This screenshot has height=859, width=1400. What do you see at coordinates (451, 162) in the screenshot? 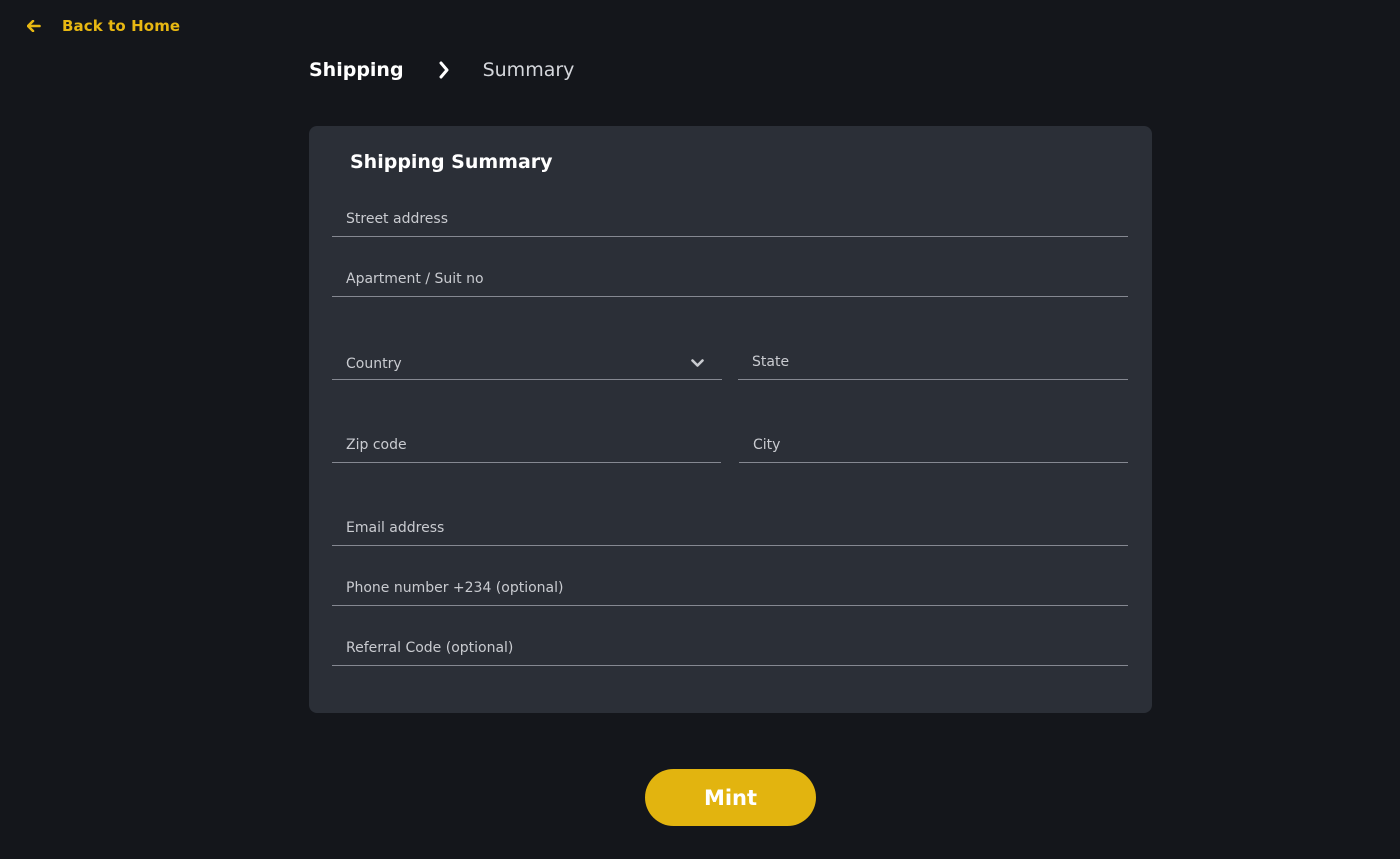
I see `form-title: Shipping Summary` at bounding box center [451, 162].